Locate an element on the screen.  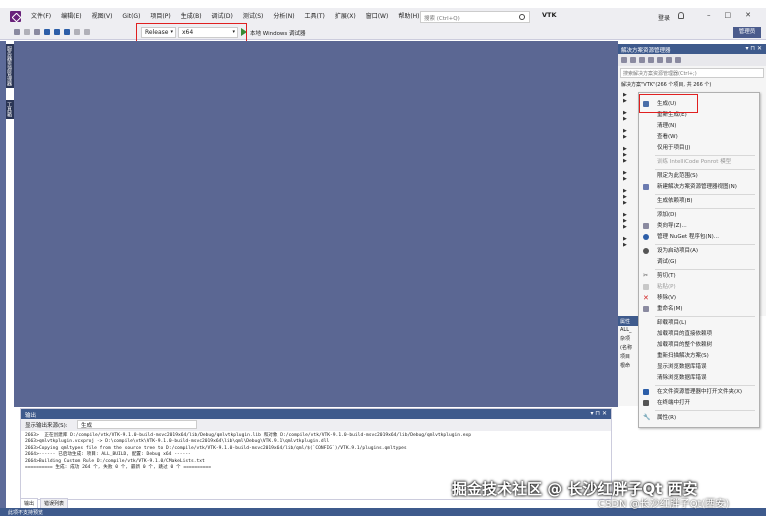
settings-icon is located at coordinates (678, 60).